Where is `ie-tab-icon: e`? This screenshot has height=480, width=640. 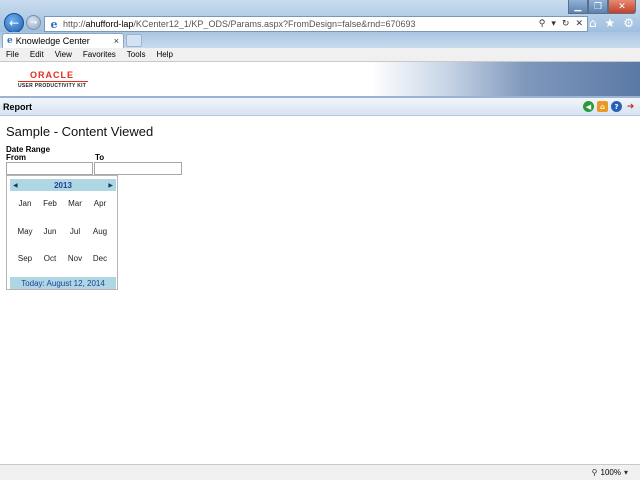
ie-tab-icon: e is located at coordinates (10, 41).